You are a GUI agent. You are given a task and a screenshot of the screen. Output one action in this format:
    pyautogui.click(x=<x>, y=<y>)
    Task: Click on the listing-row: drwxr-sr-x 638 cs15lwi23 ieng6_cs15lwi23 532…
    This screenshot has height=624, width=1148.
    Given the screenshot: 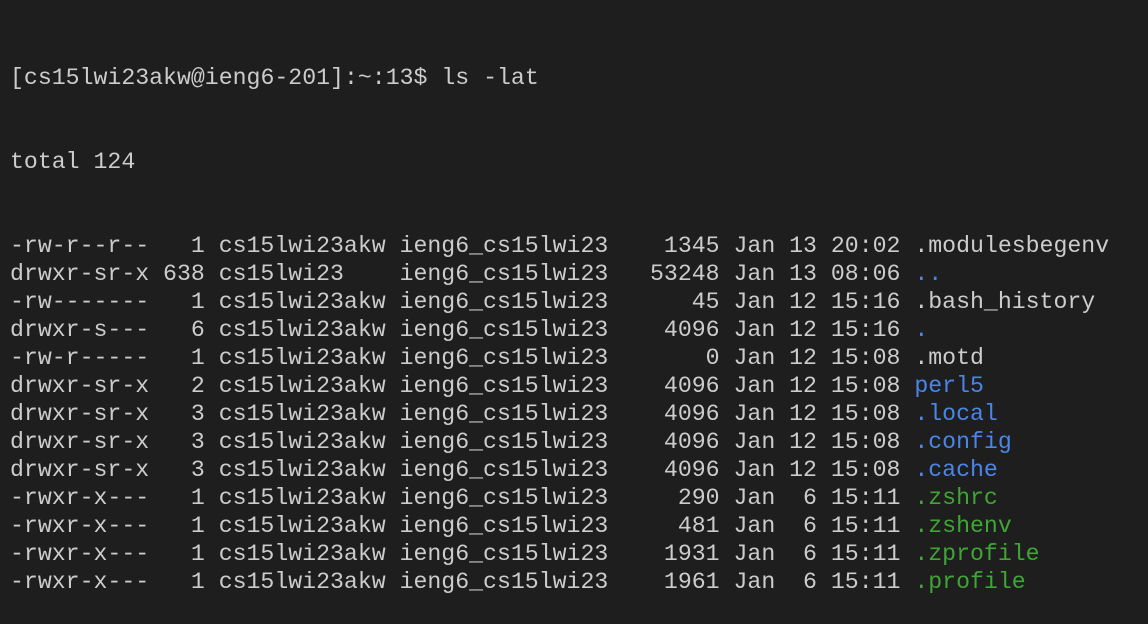 What is the action you would take?
    pyautogui.click(x=559, y=274)
    